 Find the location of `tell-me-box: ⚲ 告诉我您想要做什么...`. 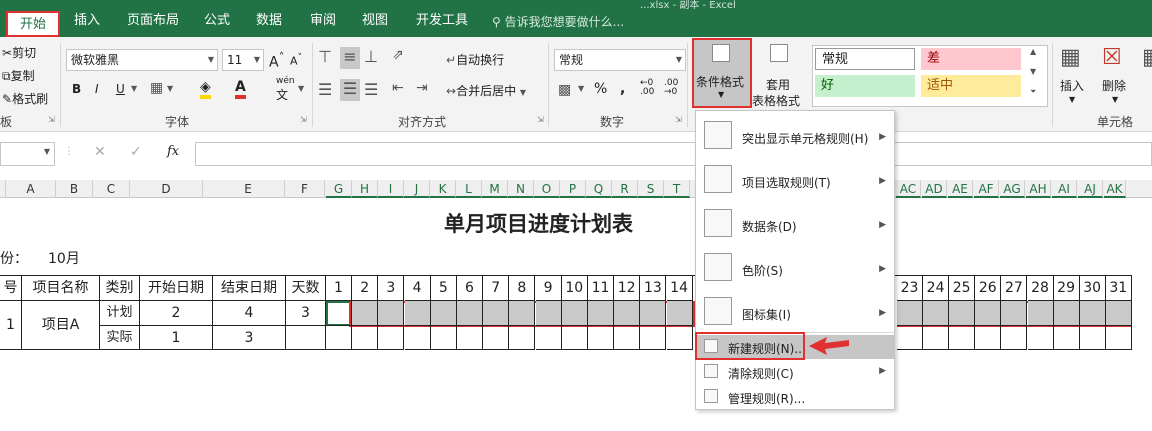

tell-me-box: ⚲ 告诉我您想要做什么... is located at coordinates (558, 21).